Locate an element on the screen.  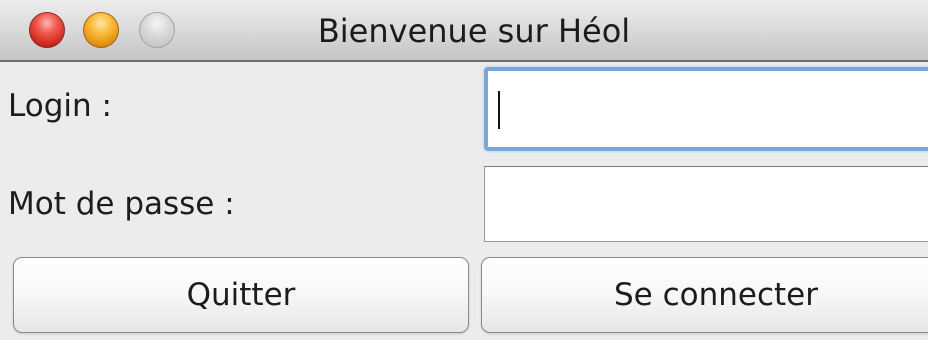
window-title: Bienvenue sur Héol is located at coordinates (474, 31).